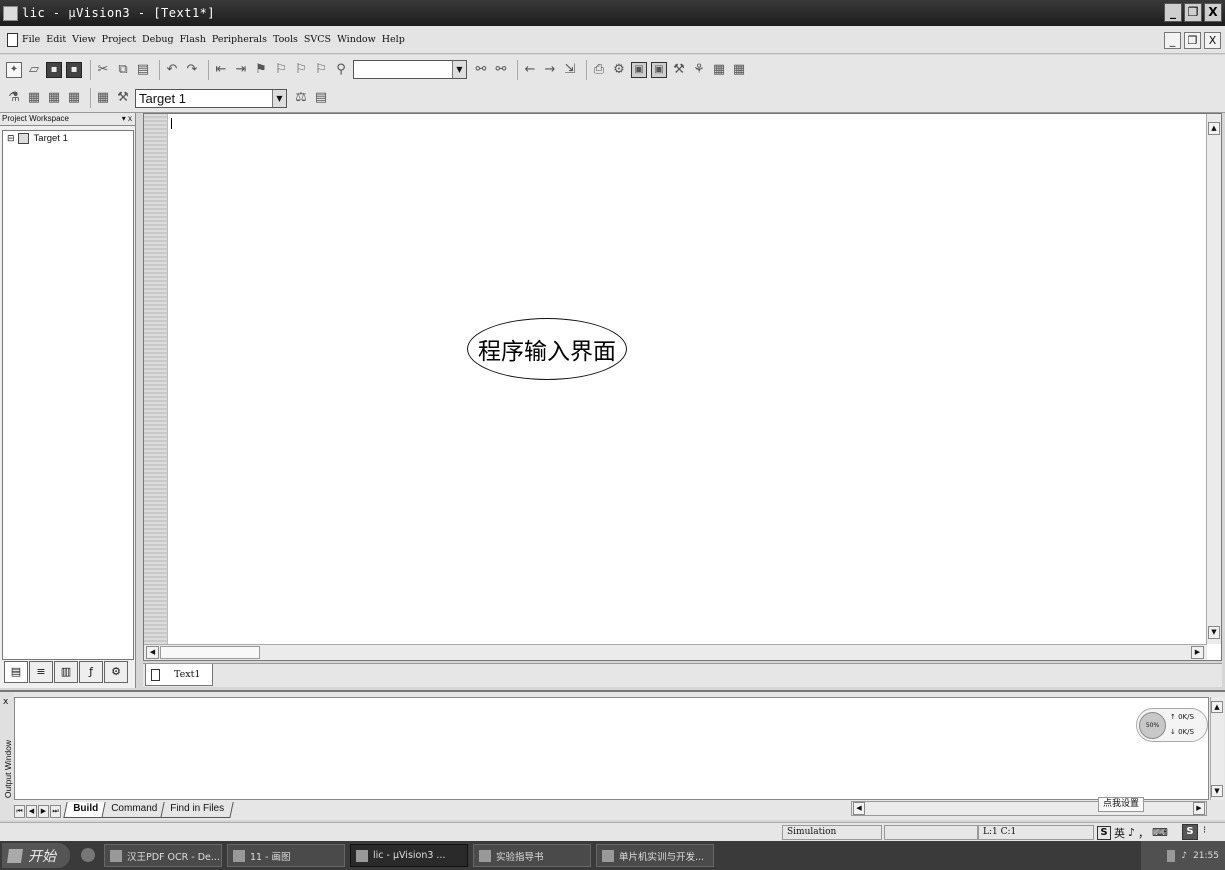 The width and height of the screenshot is (1225, 870). Describe the element at coordinates (675, 652) in the screenshot. I see `editor-horizontal-scrollbar: ◀ ▶` at that location.